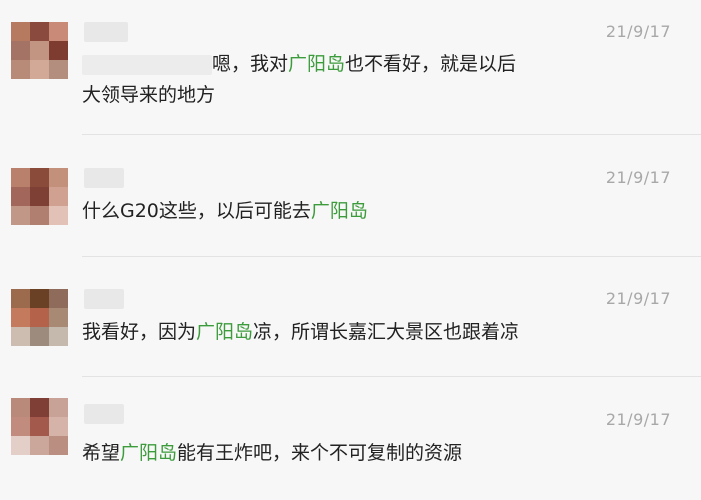 The height and width of the screenshot is (500, 701). I want to click on comment-text: 嗯，我对广阳岛也不看好，就是以后 大领导来的地方, so click(299, 79).